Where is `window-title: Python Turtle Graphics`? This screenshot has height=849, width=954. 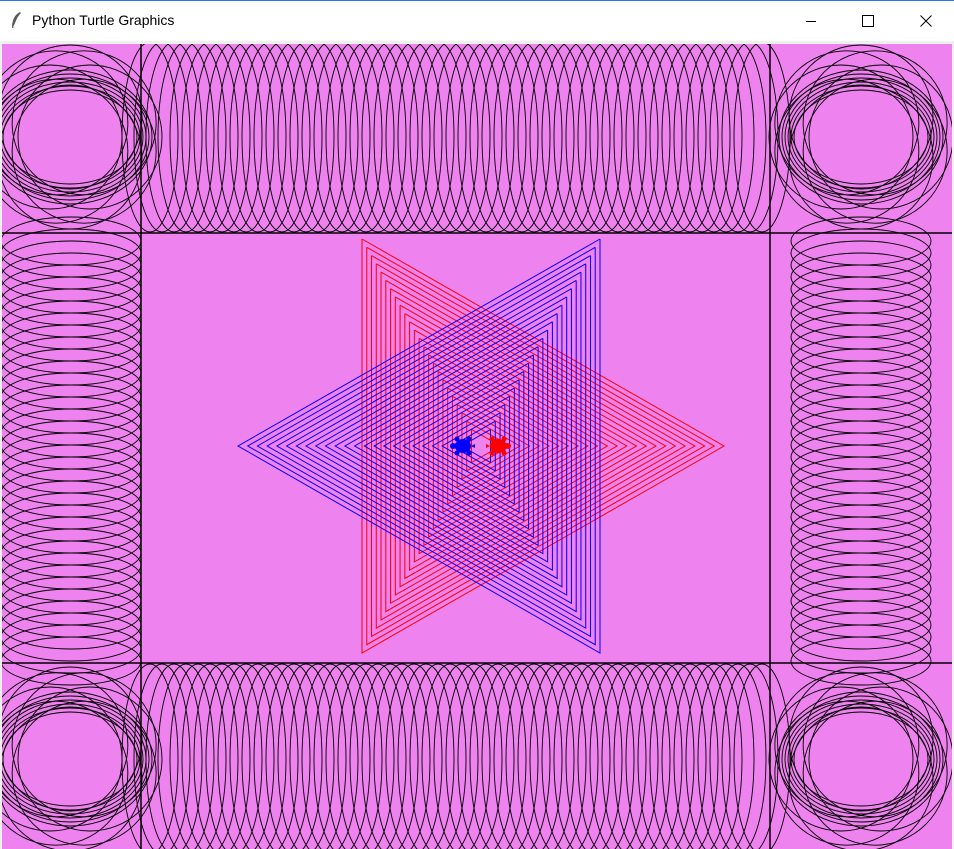
window-title: Python Turtle Graphics is located at coordinates (103, 20).